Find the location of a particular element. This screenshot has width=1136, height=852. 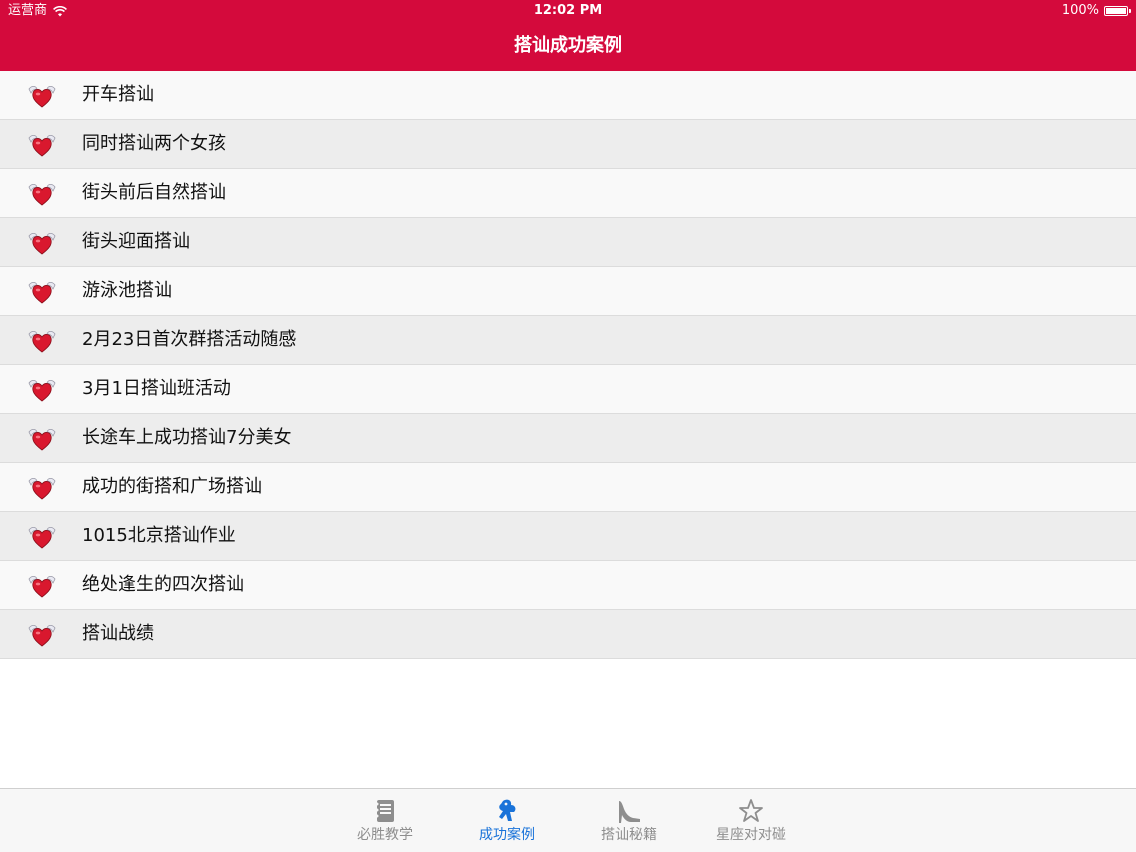

status-bar: 运营商 12:02 PM 100% is located at coordinates (568, 11).